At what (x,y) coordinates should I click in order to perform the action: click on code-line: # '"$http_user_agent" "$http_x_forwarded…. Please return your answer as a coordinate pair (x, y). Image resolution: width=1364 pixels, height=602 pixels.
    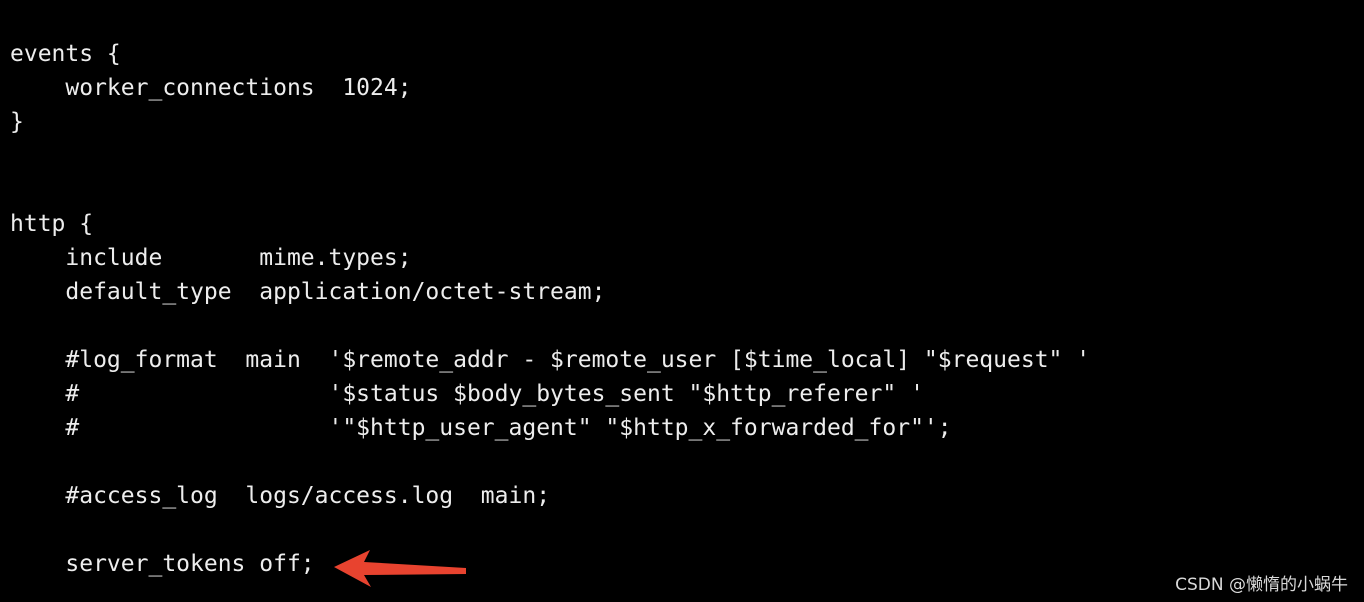
    Looking at the image, I should click on (481, 428).